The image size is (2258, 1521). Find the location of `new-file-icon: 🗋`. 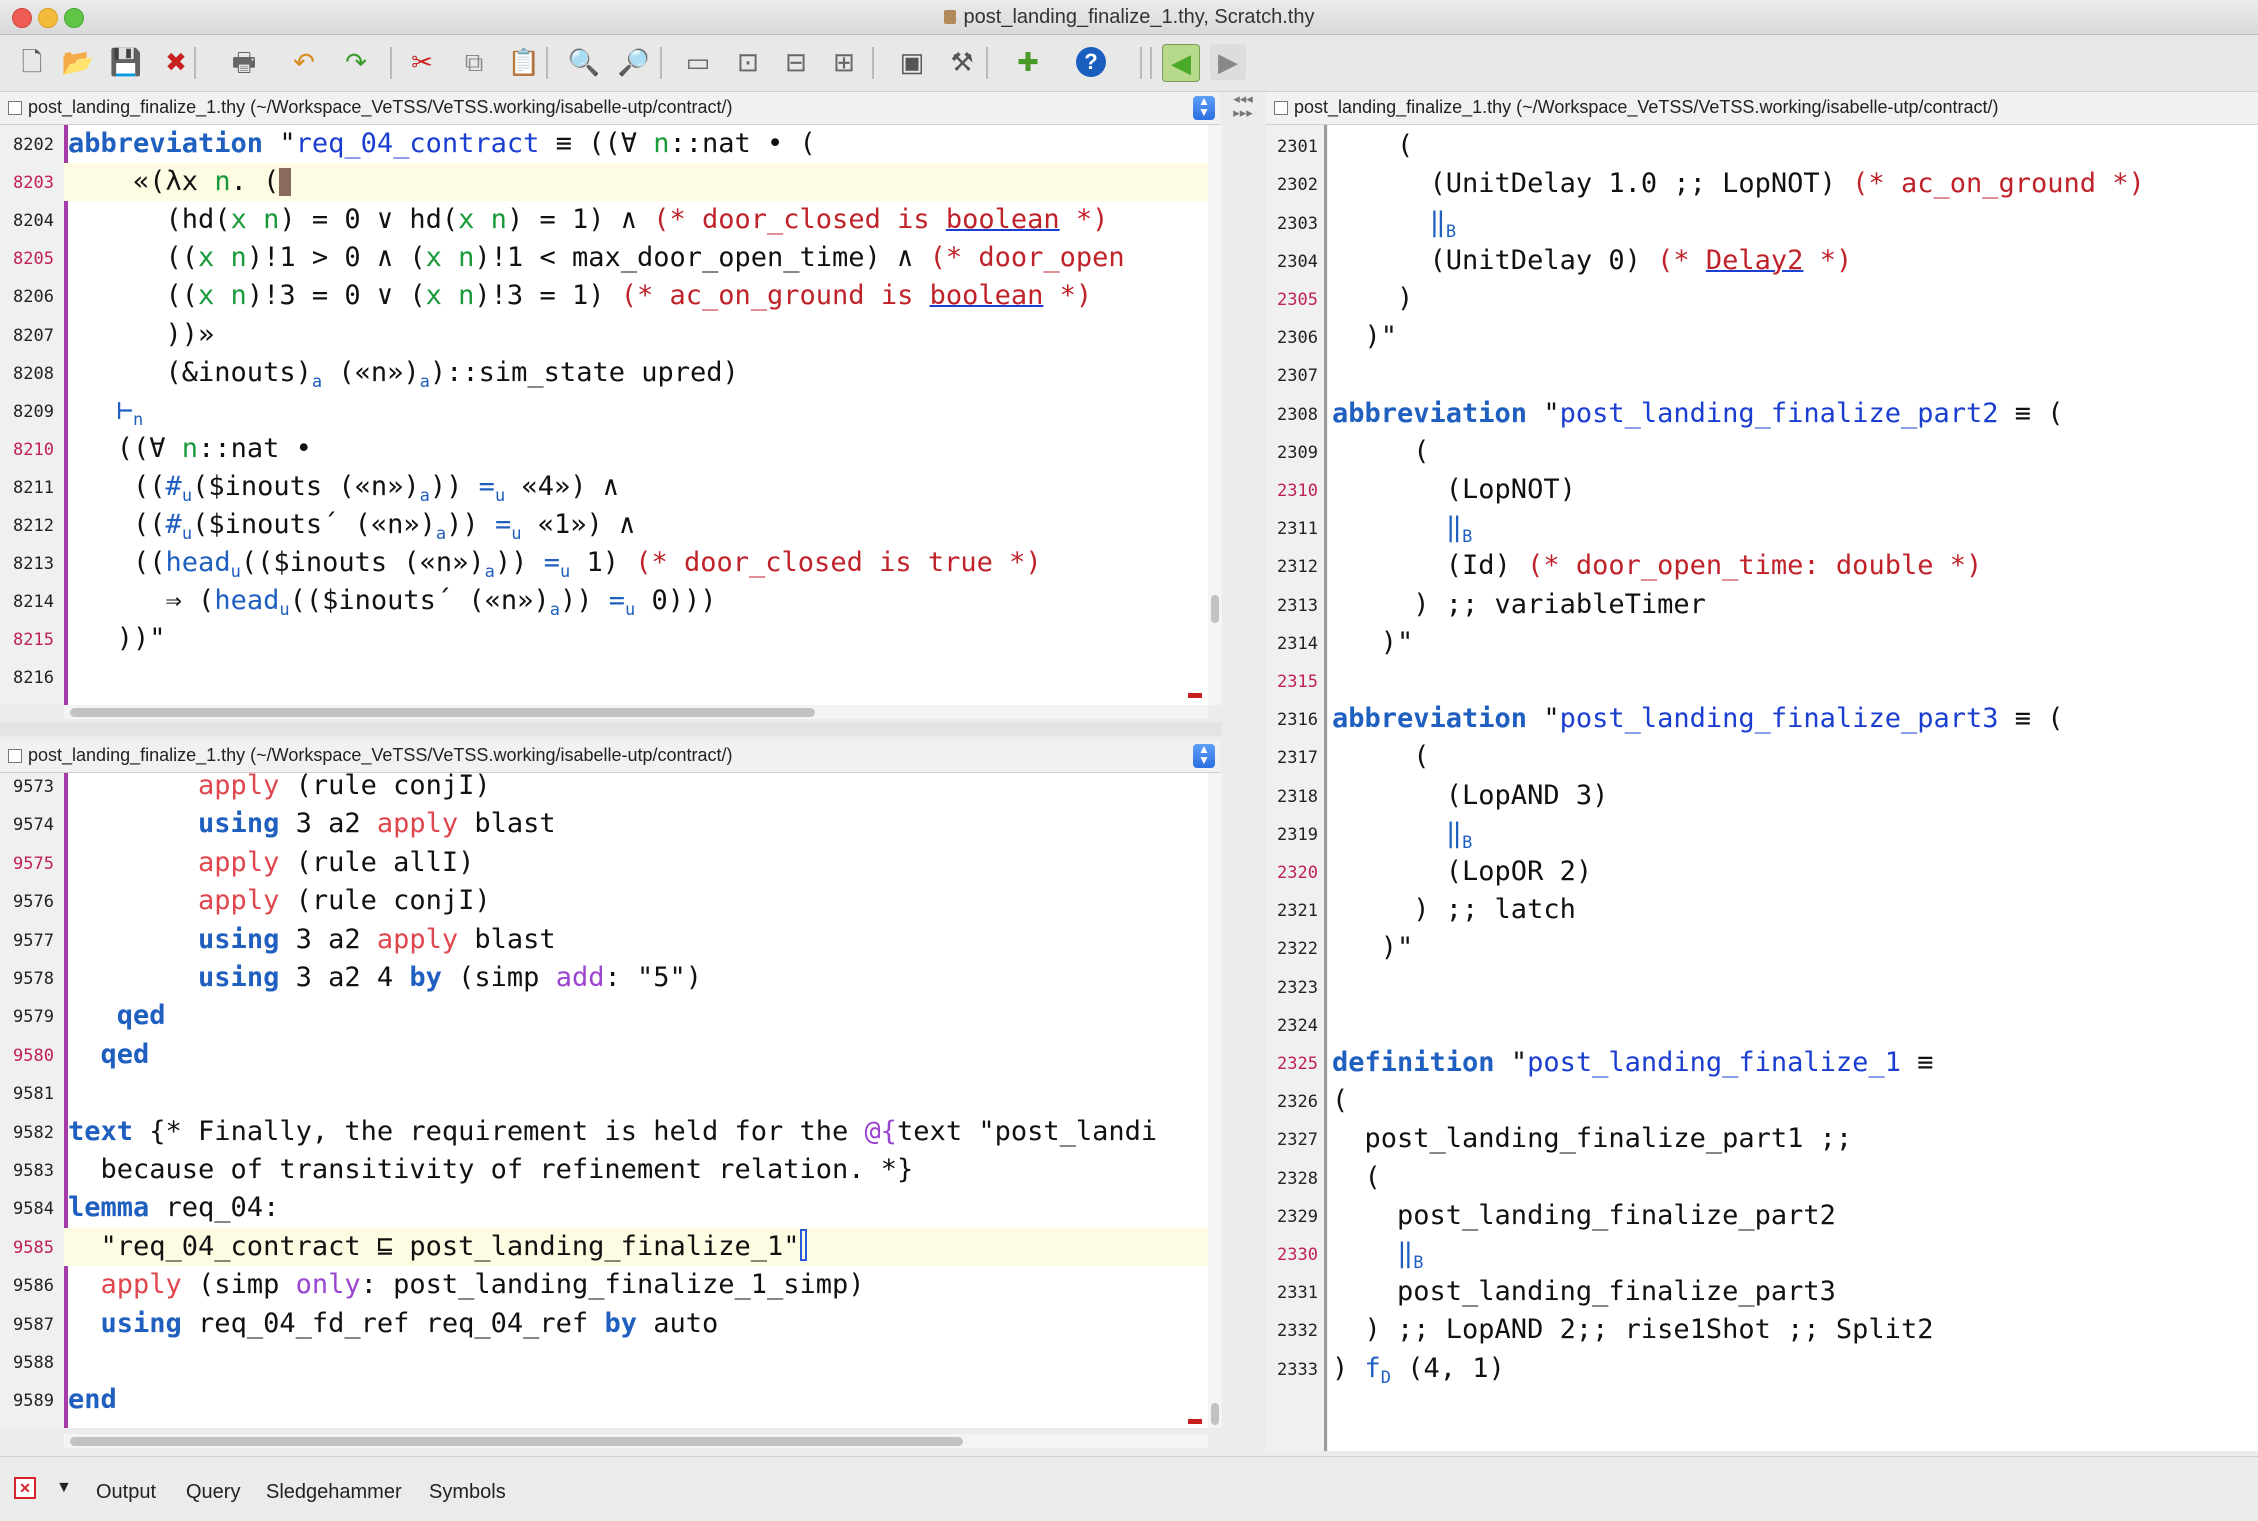

new-file-icon: 🗋 is located at coordinates (32, 62).